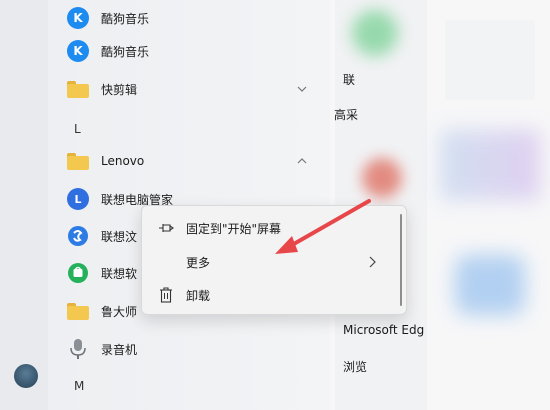 The height and width of the screenshot is (410, 550). I want to click on start-side-rail, so click(24, 205).